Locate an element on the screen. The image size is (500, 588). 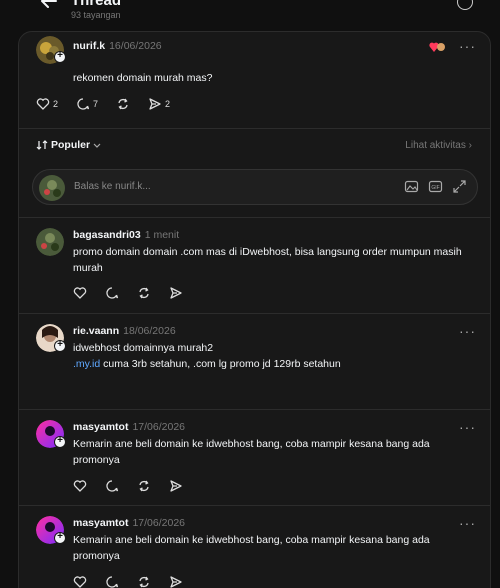
comment-button: 7 is located at coordinates (87, 104).